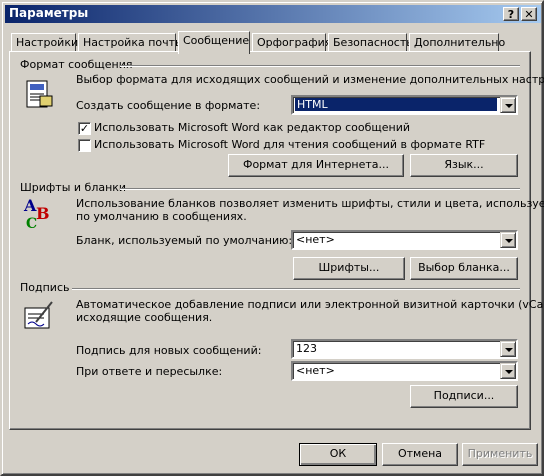 This screenshot has height=476, width=544. I want to click on stationery-abc-icon: A B C, so click(40, 214).